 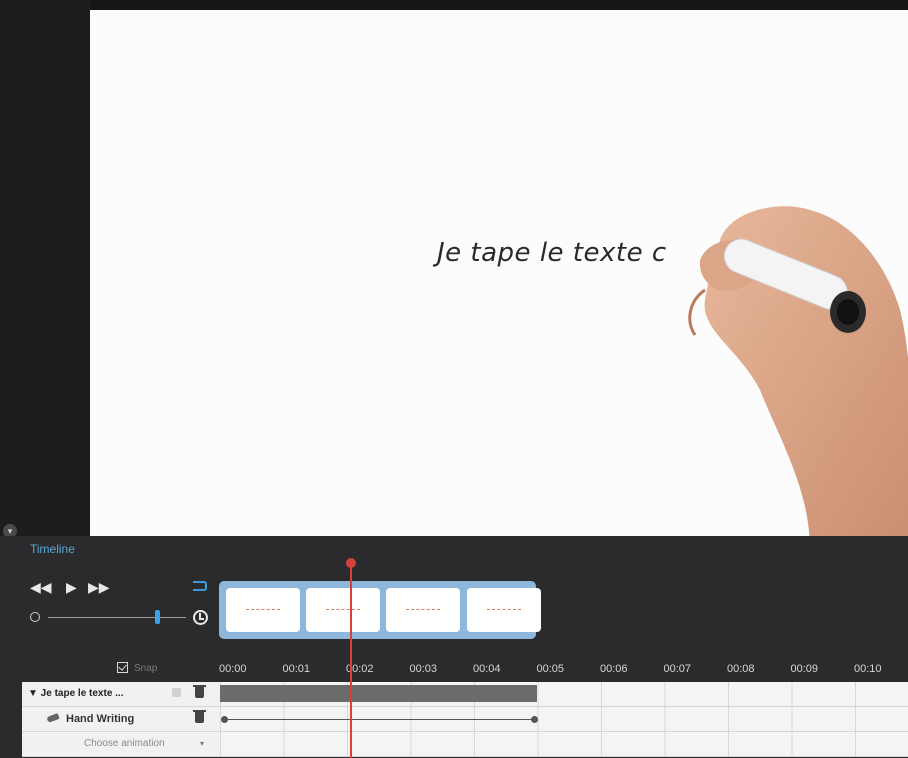 What do you see at coordinates (122, 667) in the screenshot?
I see `snap-checkbox-icon` at bounding box center [122, 667].